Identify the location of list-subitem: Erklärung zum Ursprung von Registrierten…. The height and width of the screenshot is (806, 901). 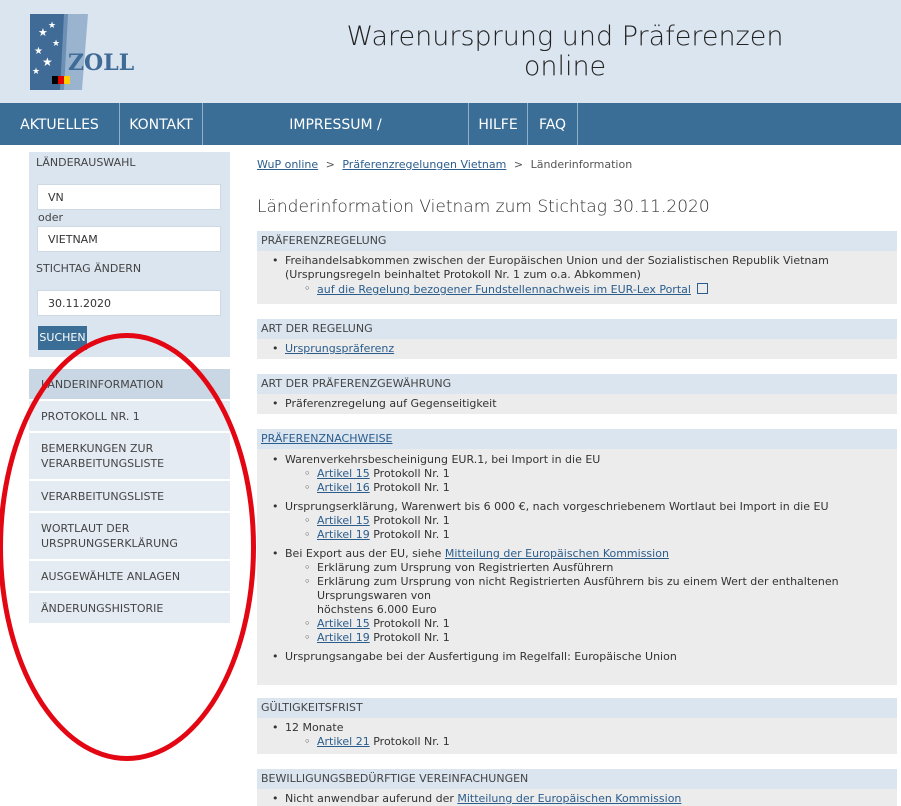
(577, 568).